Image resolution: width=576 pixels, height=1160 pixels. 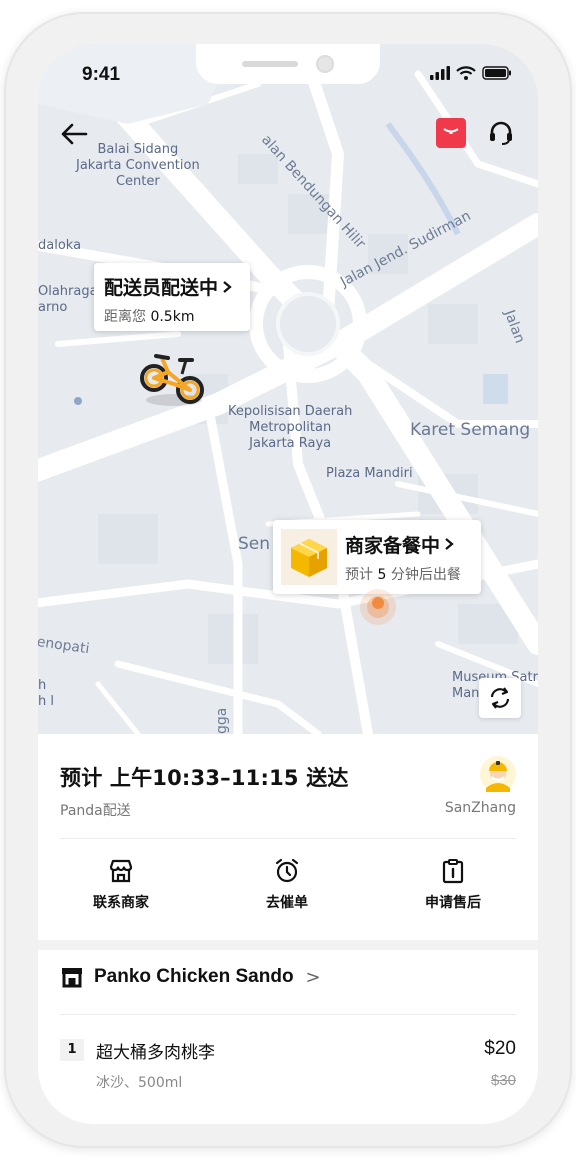 What do you see at coordinates (270, 64) in the screenshot?
I see `speaker-grille` at bounding box center [270, 64].